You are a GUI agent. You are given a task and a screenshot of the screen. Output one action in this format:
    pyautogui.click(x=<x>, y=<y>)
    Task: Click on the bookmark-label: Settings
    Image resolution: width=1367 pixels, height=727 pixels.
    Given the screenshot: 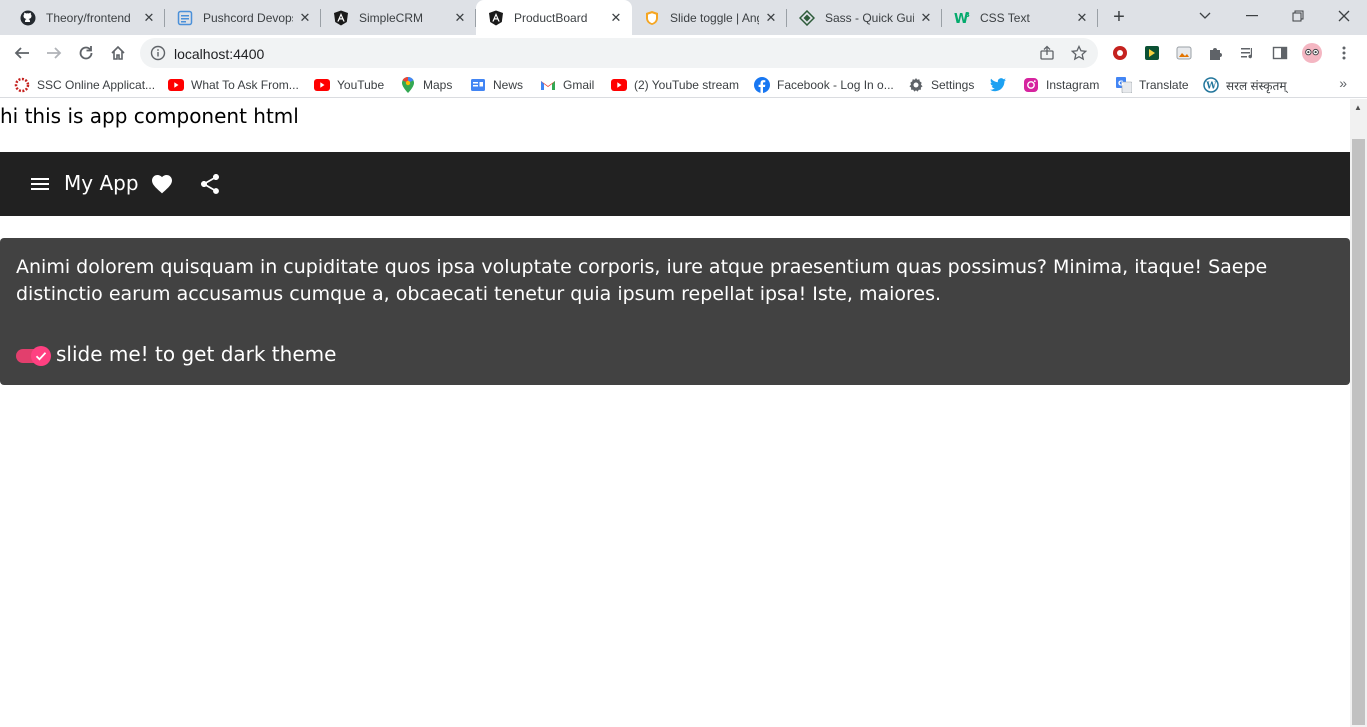 What is the action you would take?
    pyautogui.click(x=953, y=85)
    